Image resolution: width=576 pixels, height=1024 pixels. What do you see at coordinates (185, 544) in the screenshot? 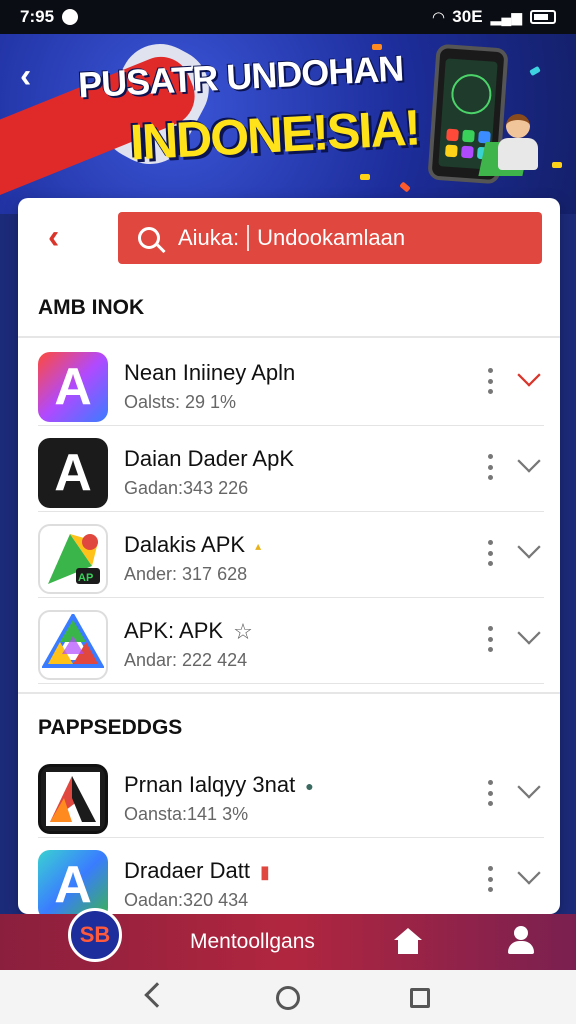
I see `app-name-text: Dalakis APK` at bounding box center [185, 544].